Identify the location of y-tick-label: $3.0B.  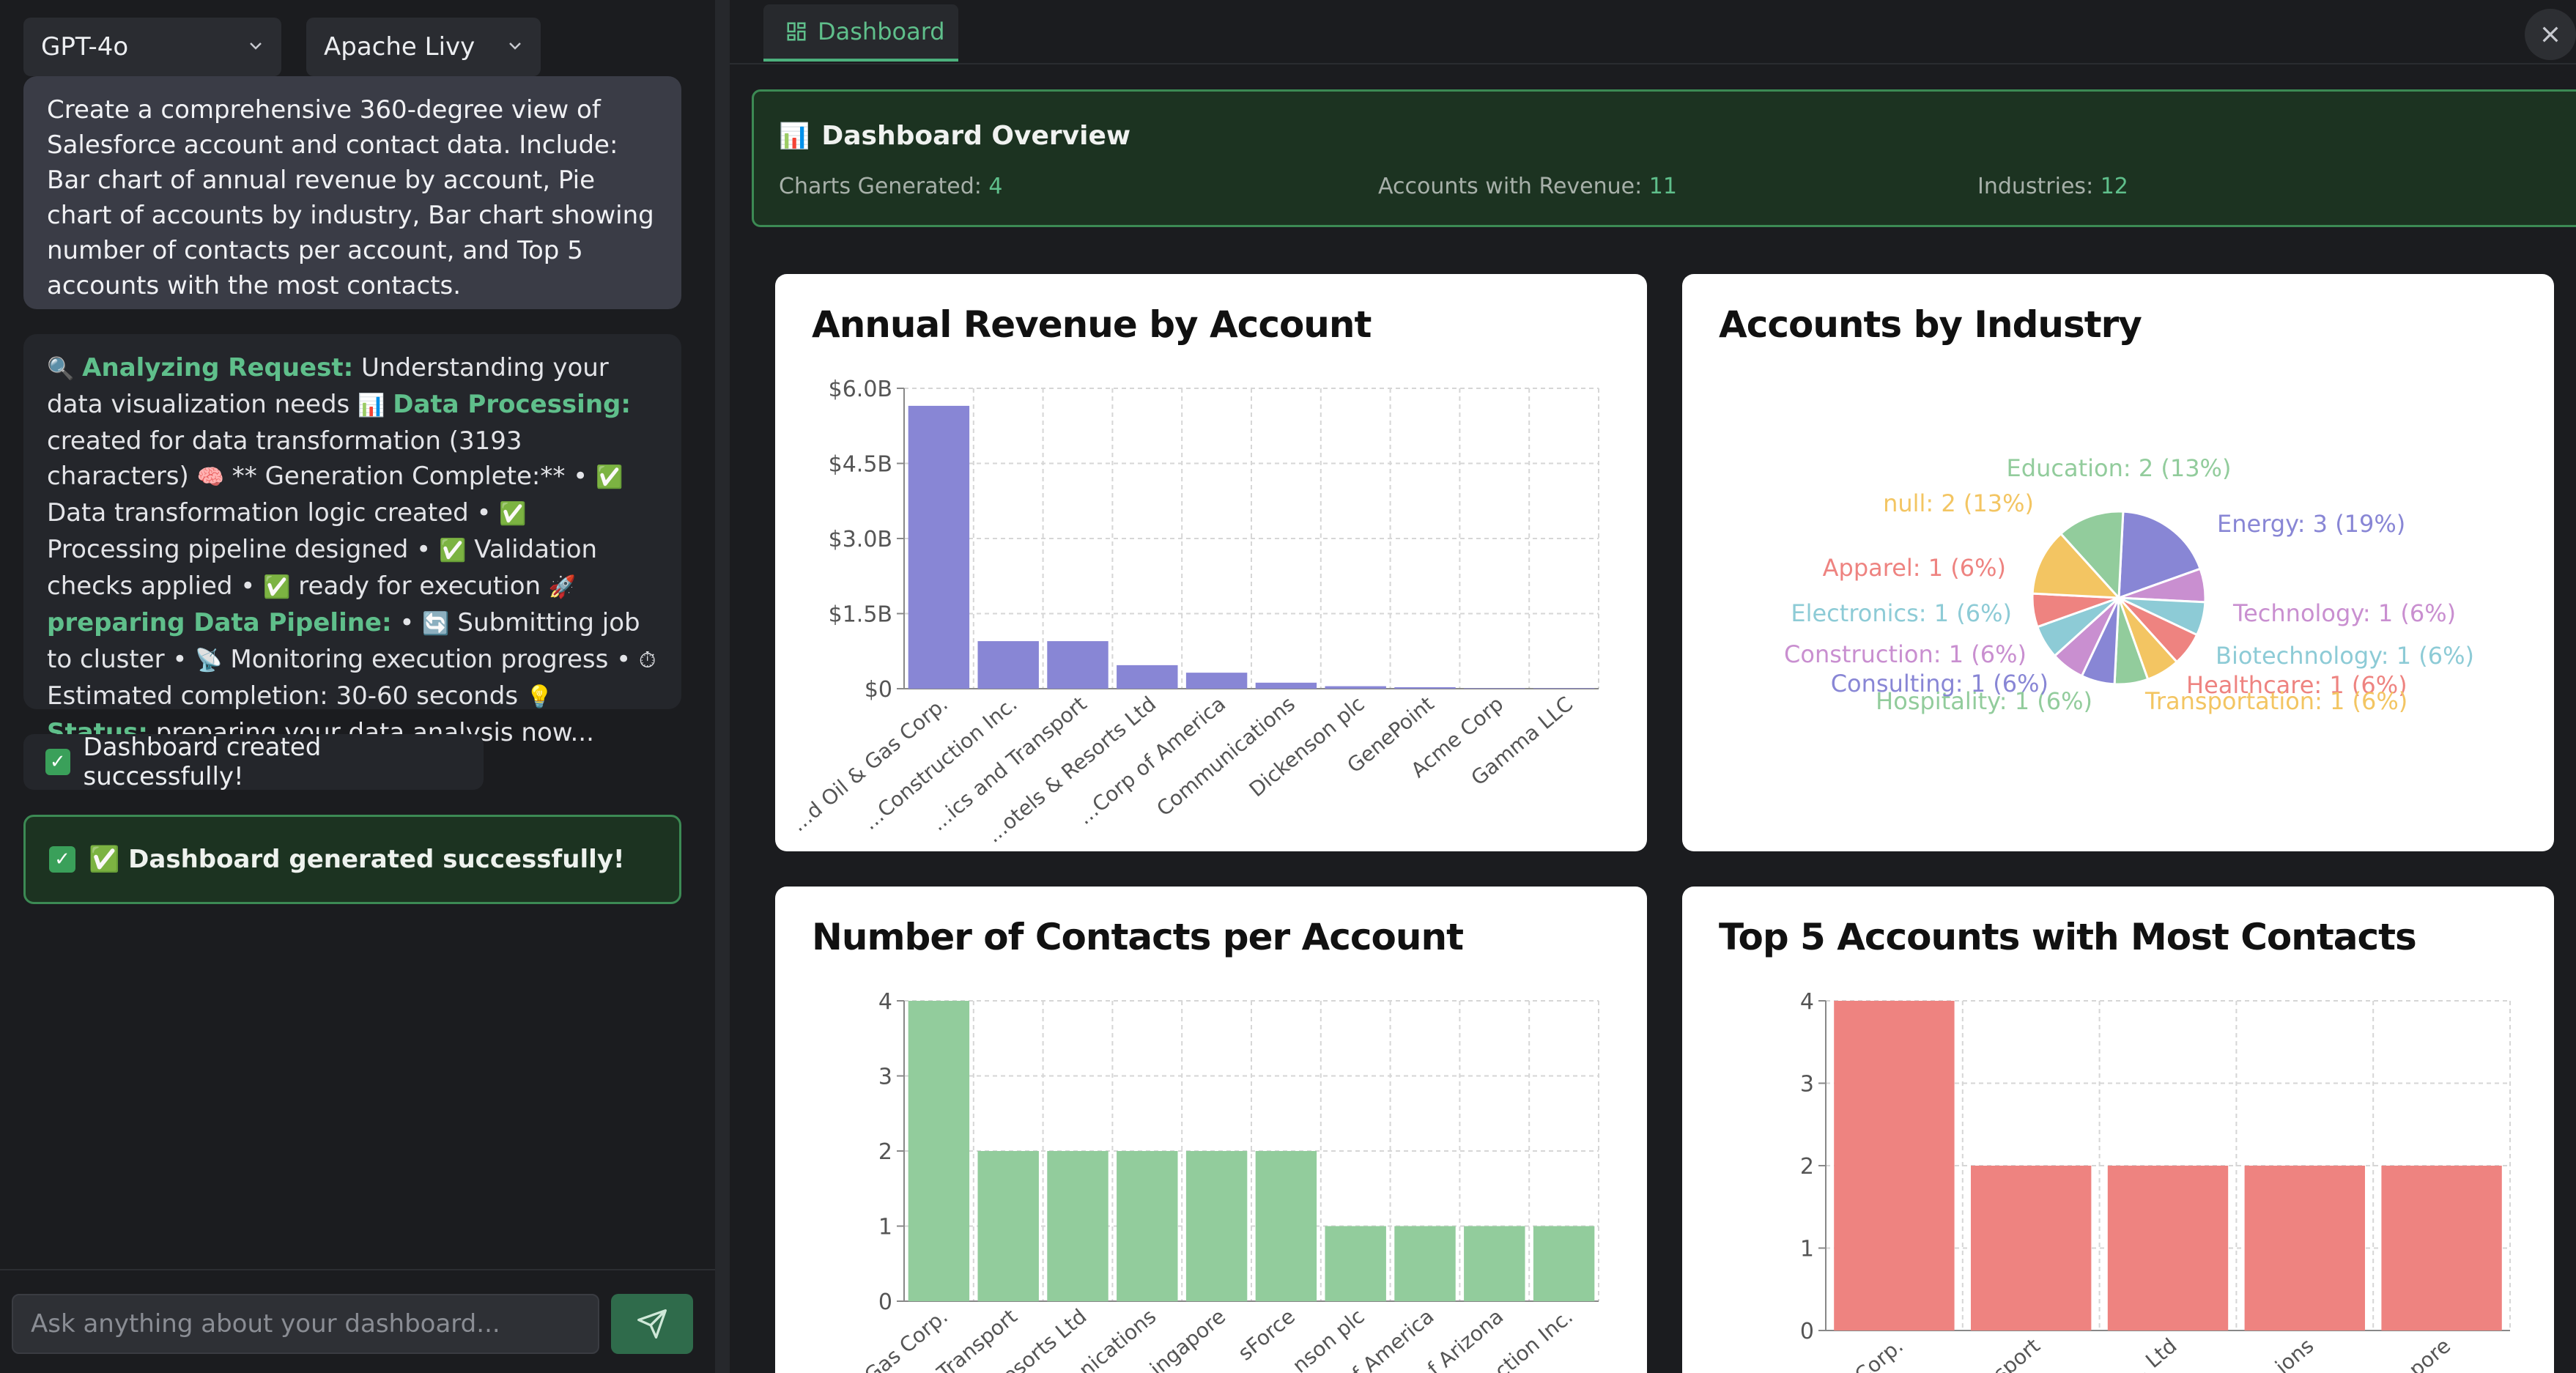
(860, 539).